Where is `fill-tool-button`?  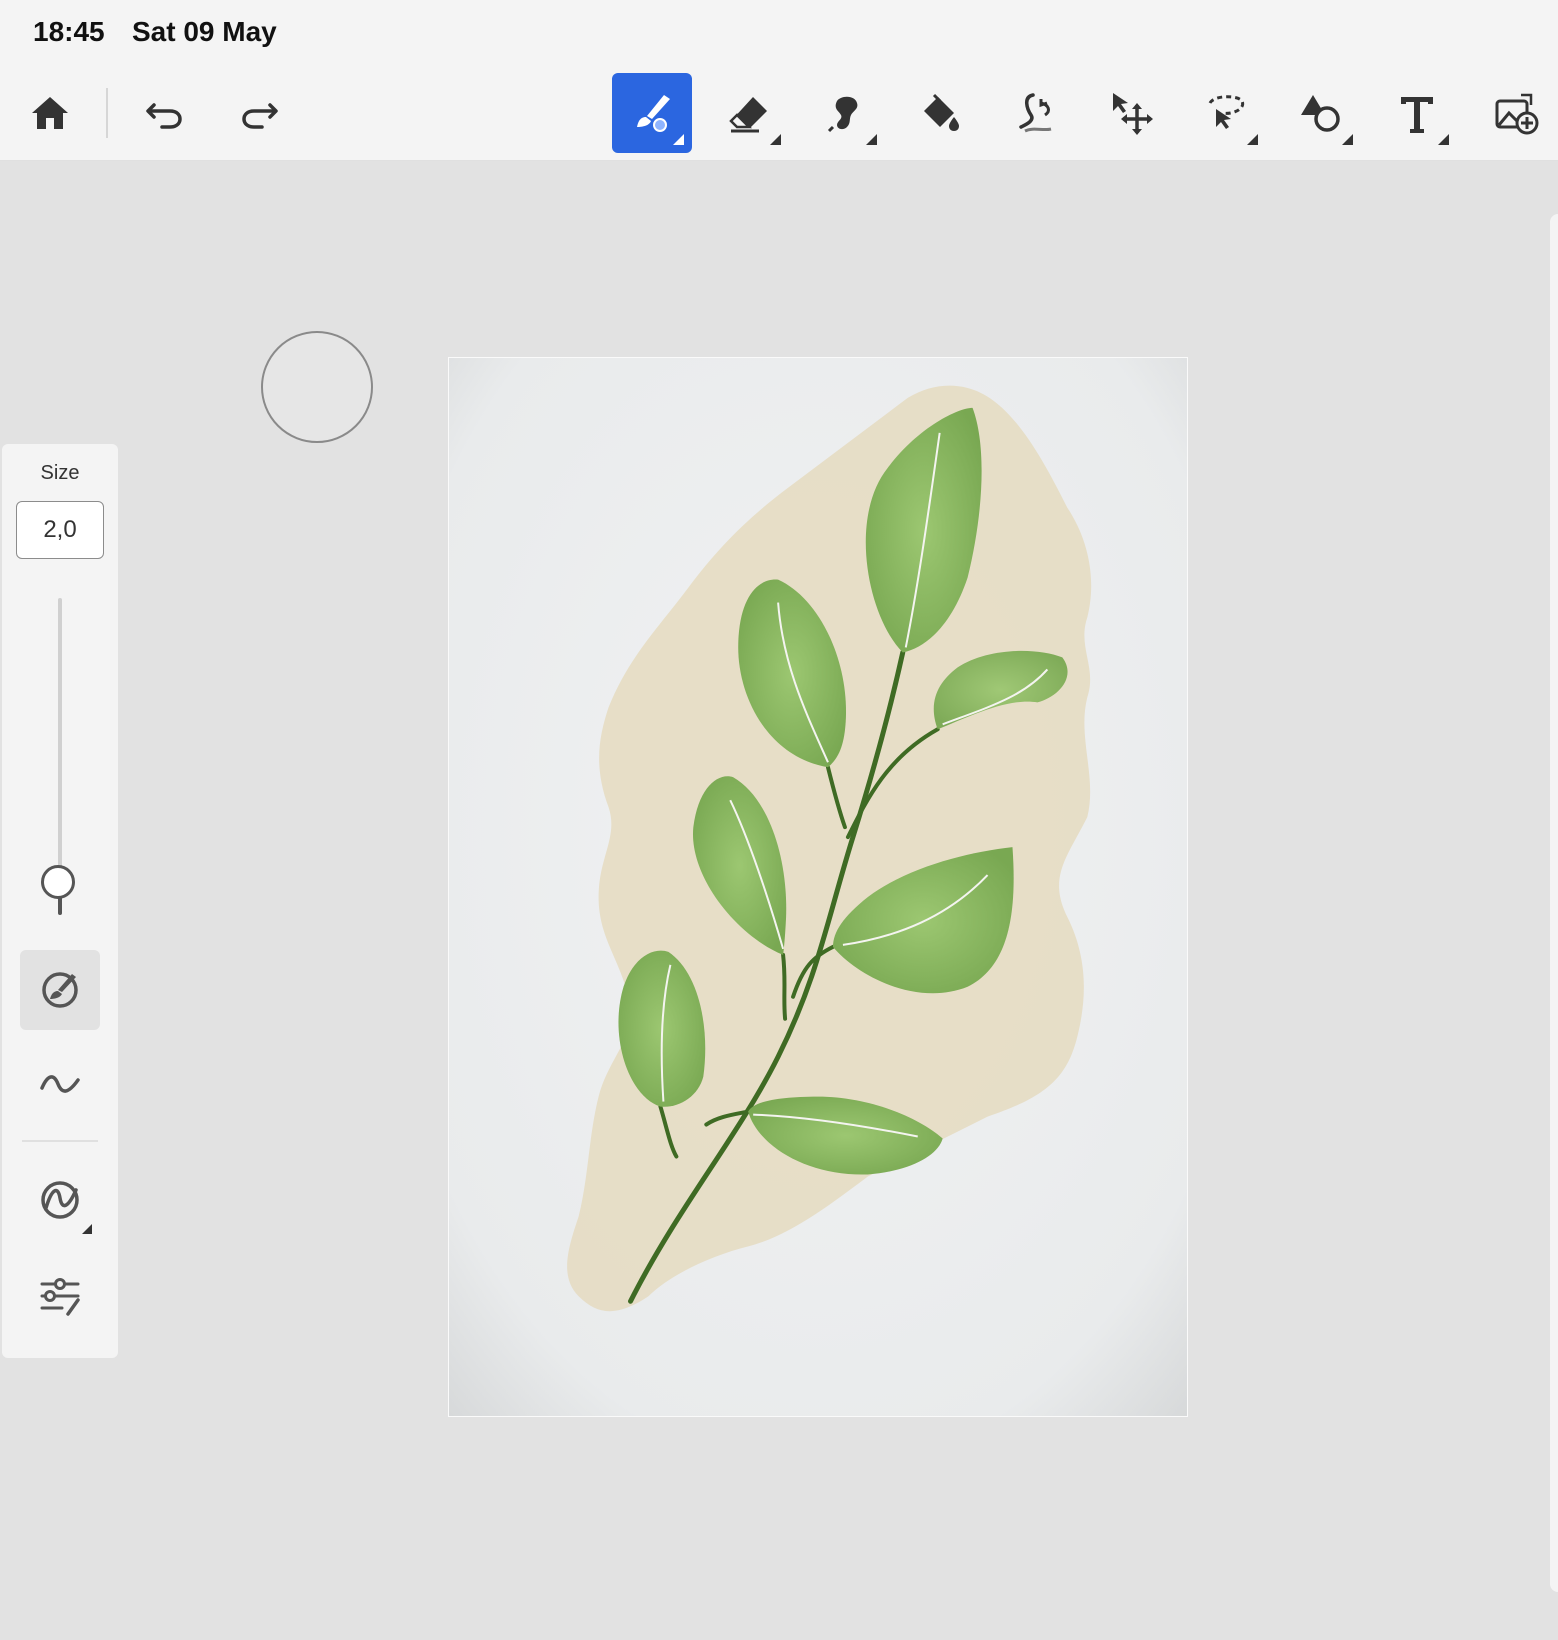 fill-tool-button is located at coordinates (940, 113).